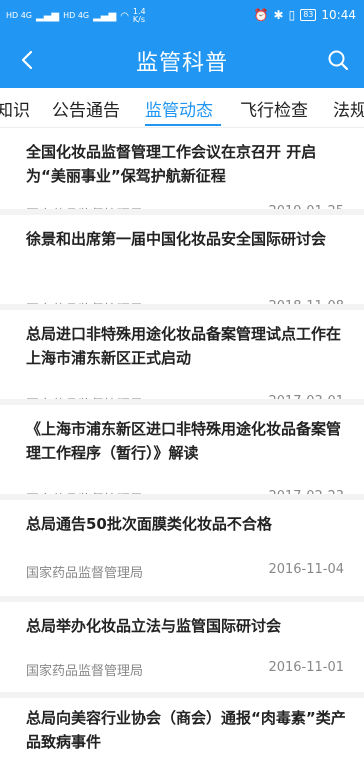 The height and width of the screenshot is (768, 364). What do you see at coordinates (338, 15) in the screenshot?
I see `clock: 10:44` at bounding box center [338, 15].